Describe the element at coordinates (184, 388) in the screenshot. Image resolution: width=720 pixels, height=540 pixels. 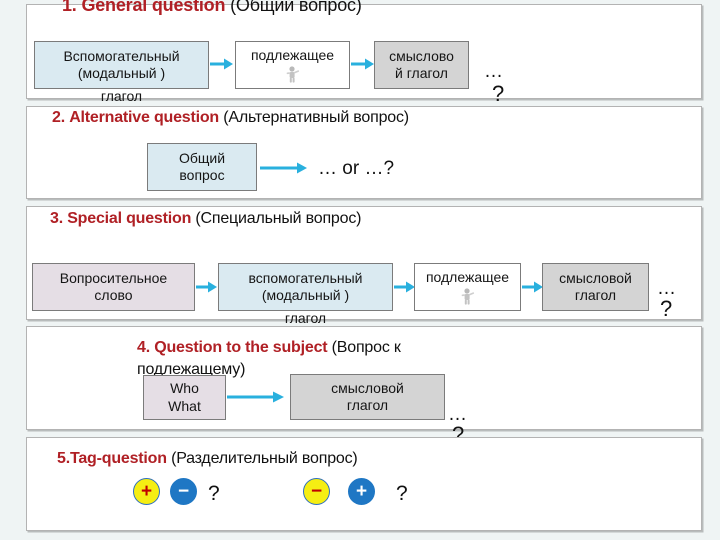
I see `box-label-line1: Who` at that location.